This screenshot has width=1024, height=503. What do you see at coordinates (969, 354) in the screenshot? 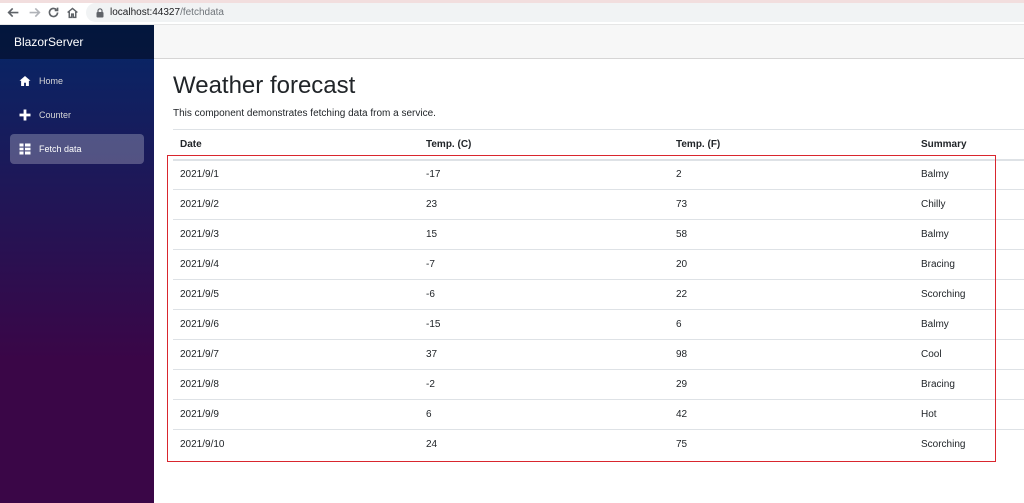
I see `cell-summary: Cool` at bounding box center [969, 354].